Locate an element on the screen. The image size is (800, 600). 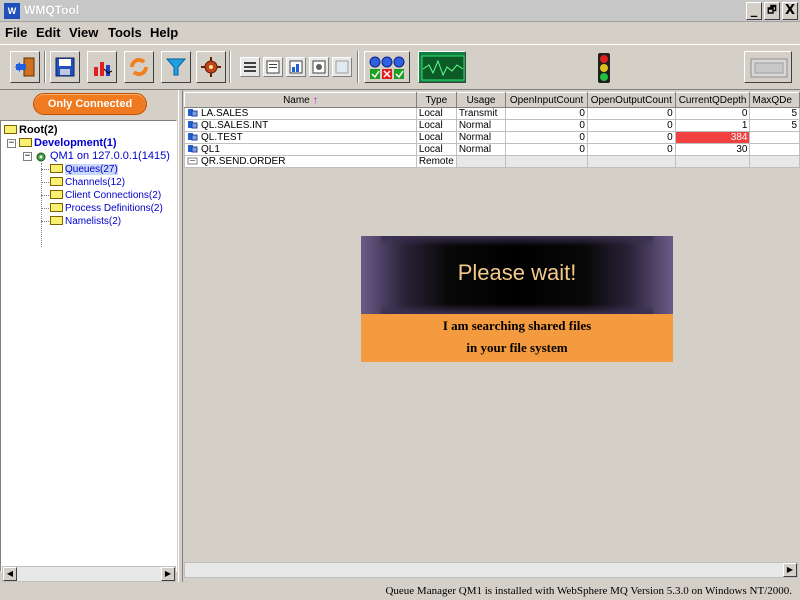
left-horizontal-scrollbar: ◀ ▶ is located at coordinates (89, 574).